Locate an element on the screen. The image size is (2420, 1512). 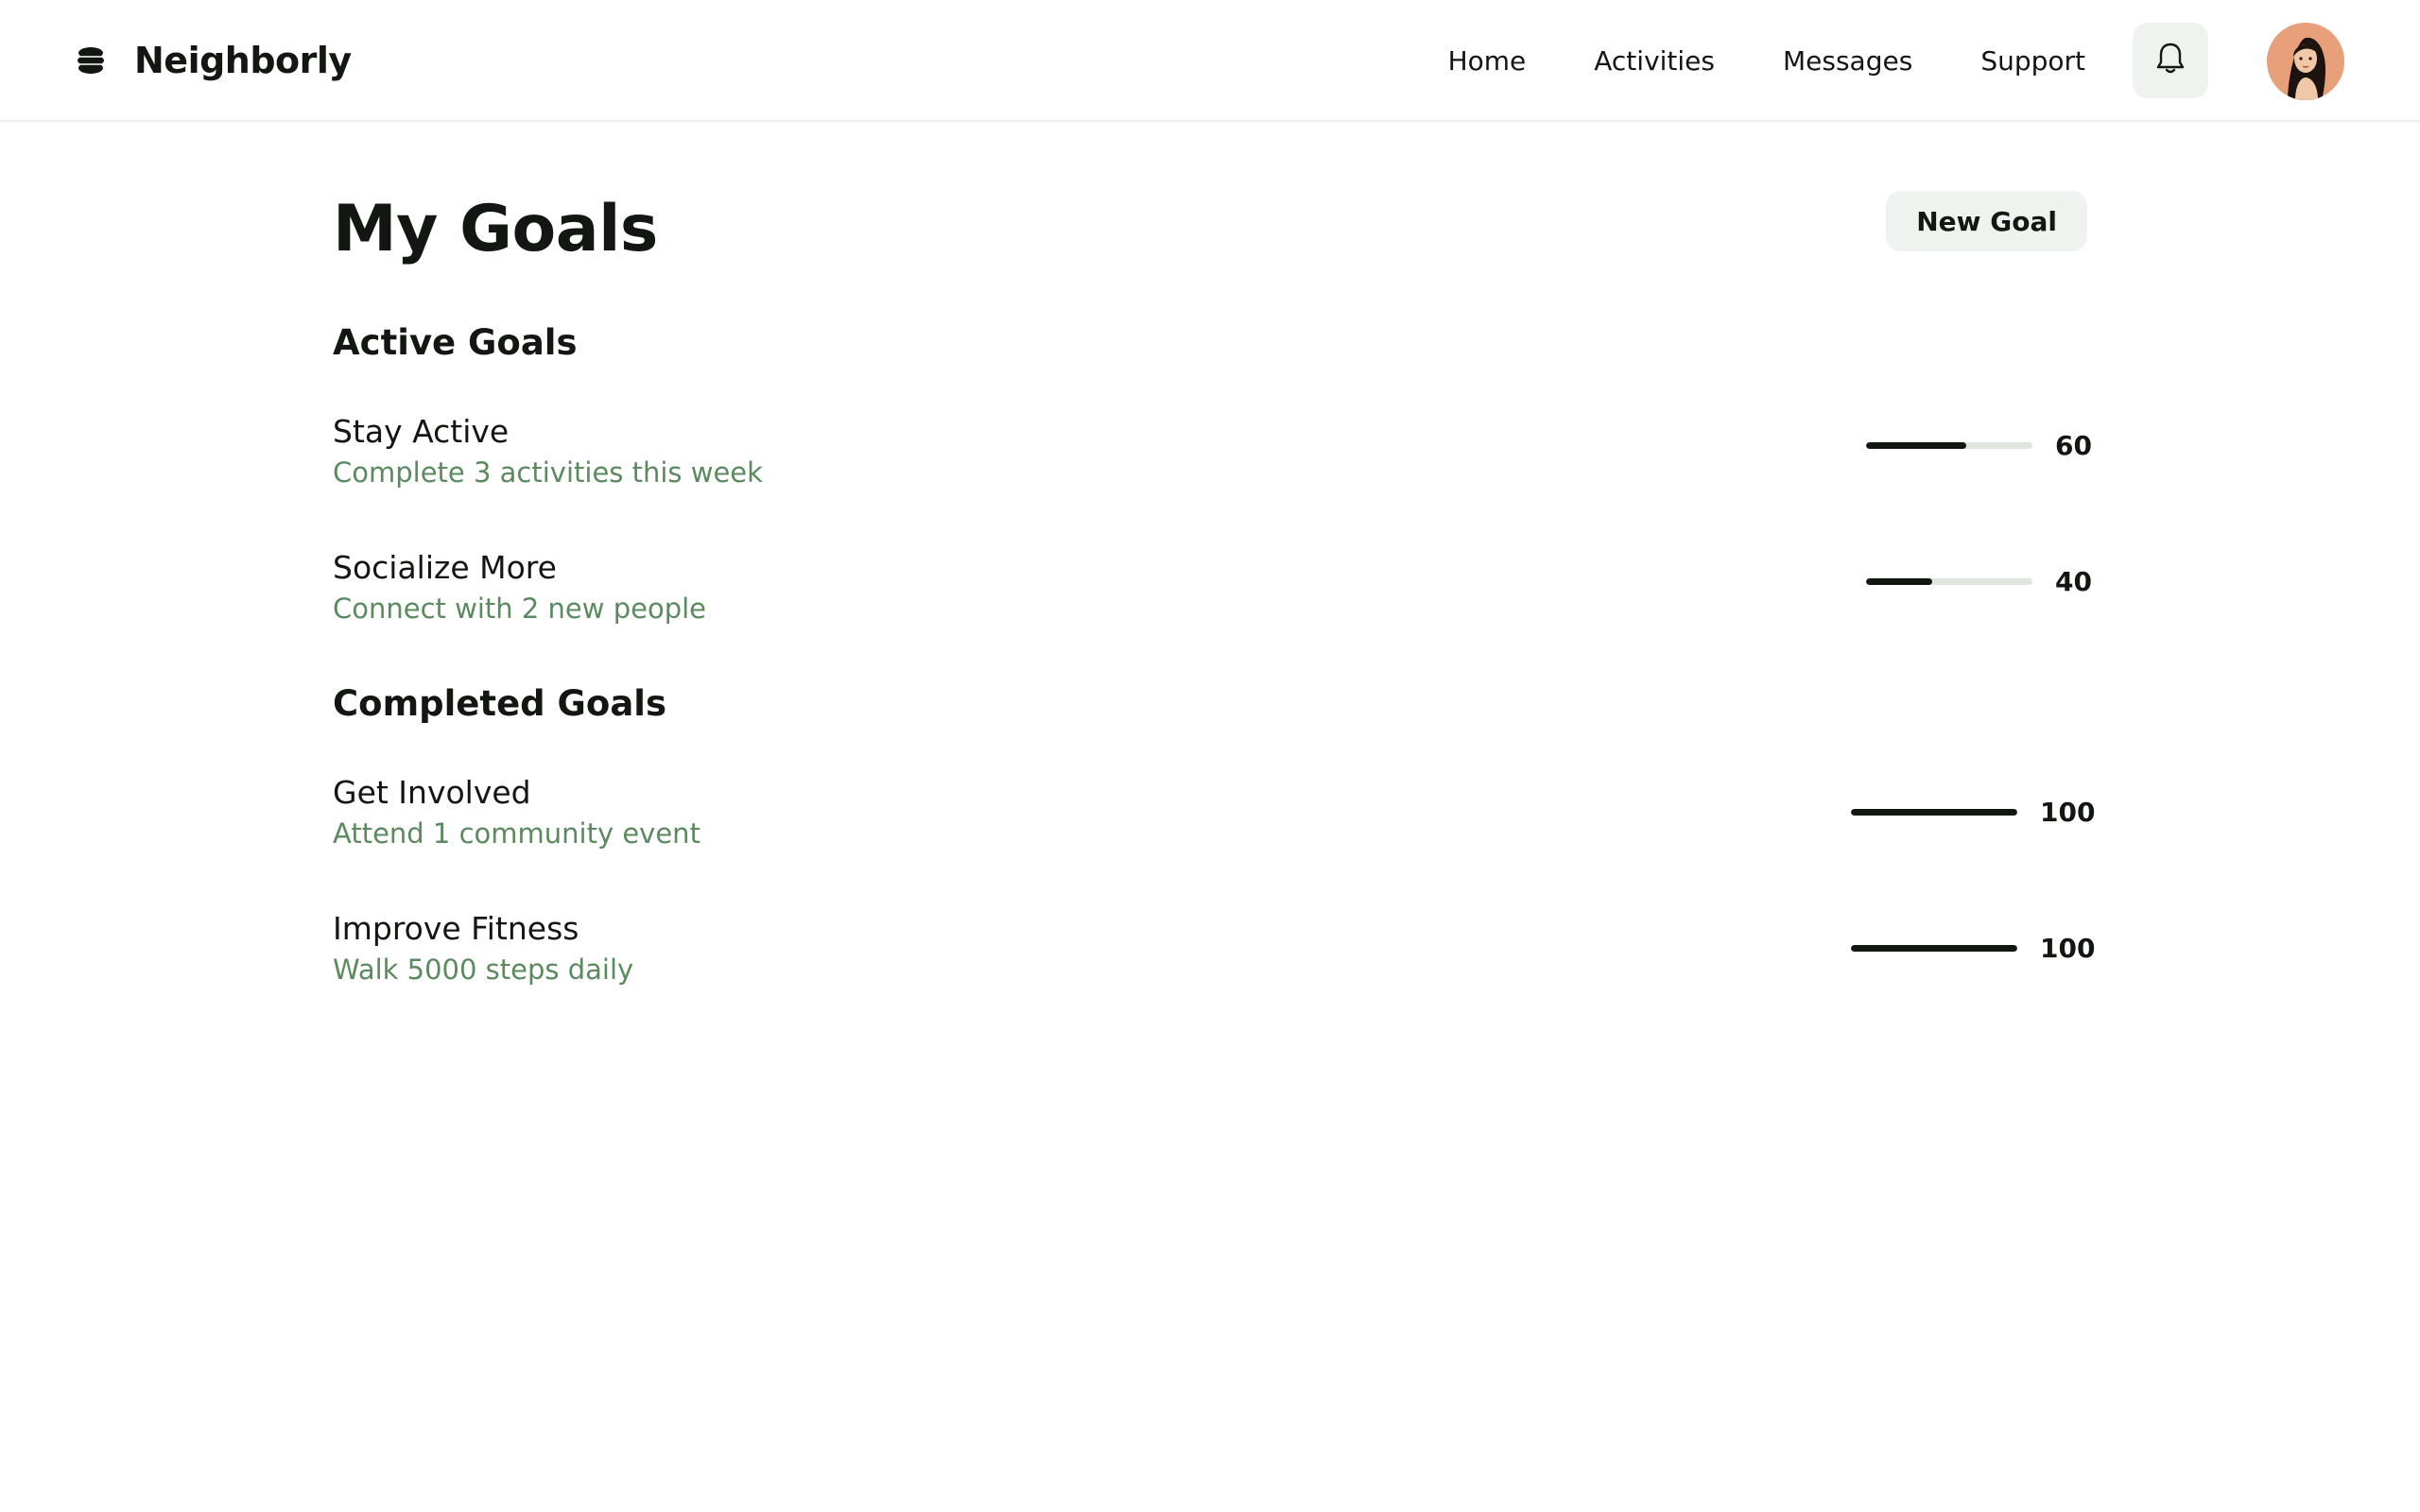
notifications-button is located at coordinates (2170, 60).